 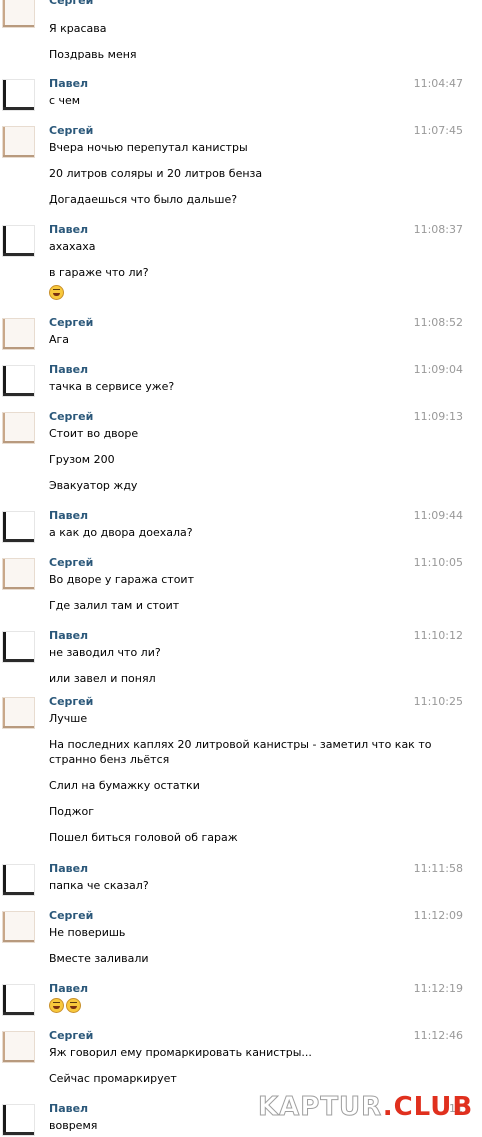 I want to click on message-text: папка че сказал?, so click(x=99, y=885).